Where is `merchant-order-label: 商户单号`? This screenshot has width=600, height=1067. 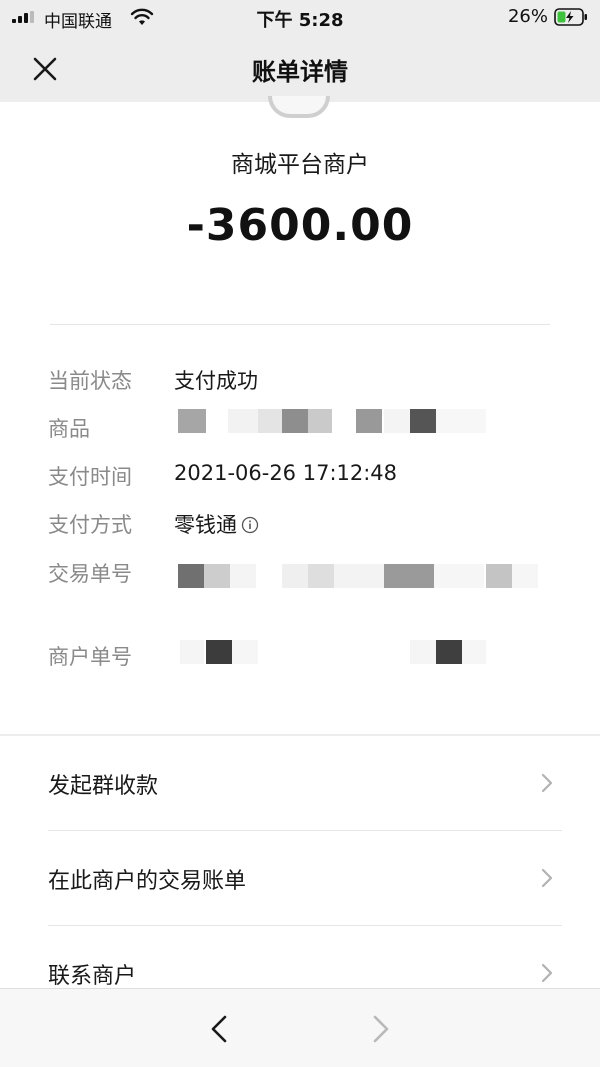
merchant-order-label: 商户单号 is located at coordinates (90, 657).